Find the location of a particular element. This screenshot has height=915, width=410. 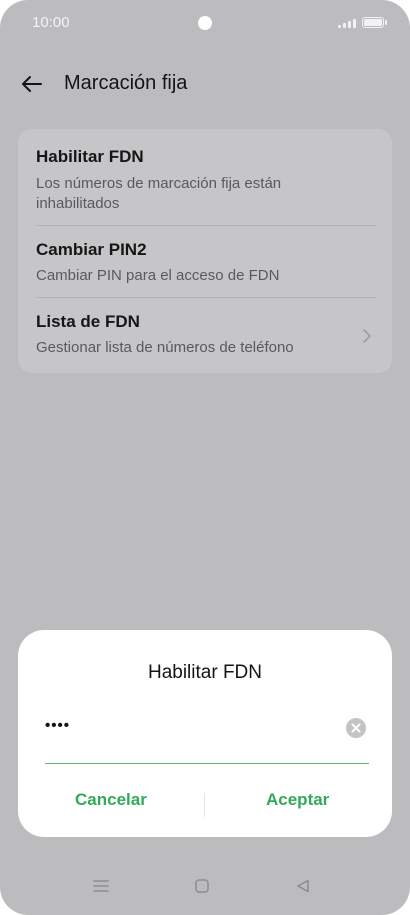

back-button is located at coordinates (32, 84).